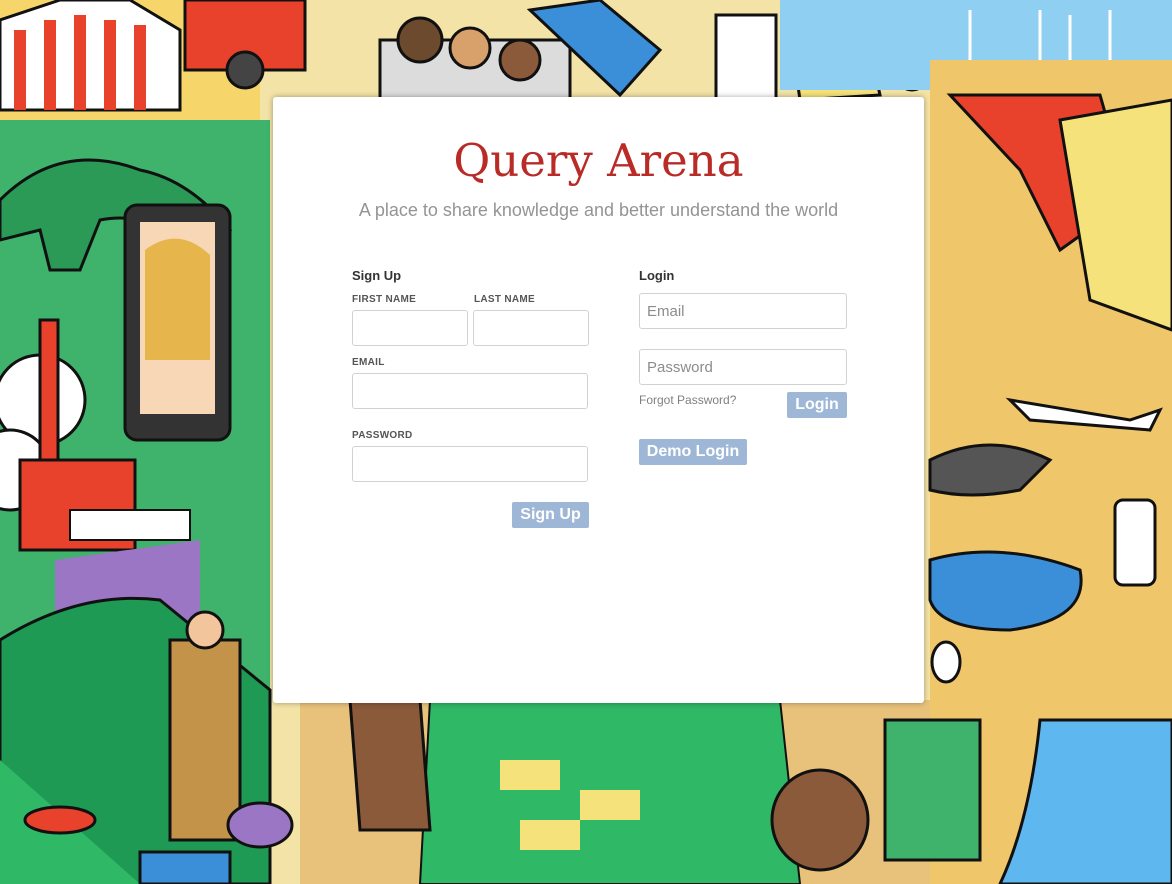 The height and width of the screenshot is (884, 1172). What do you see at coordinates (657, 275) in the screenshot?
I see `login-heading: Login` at bounding box center [657, 275].